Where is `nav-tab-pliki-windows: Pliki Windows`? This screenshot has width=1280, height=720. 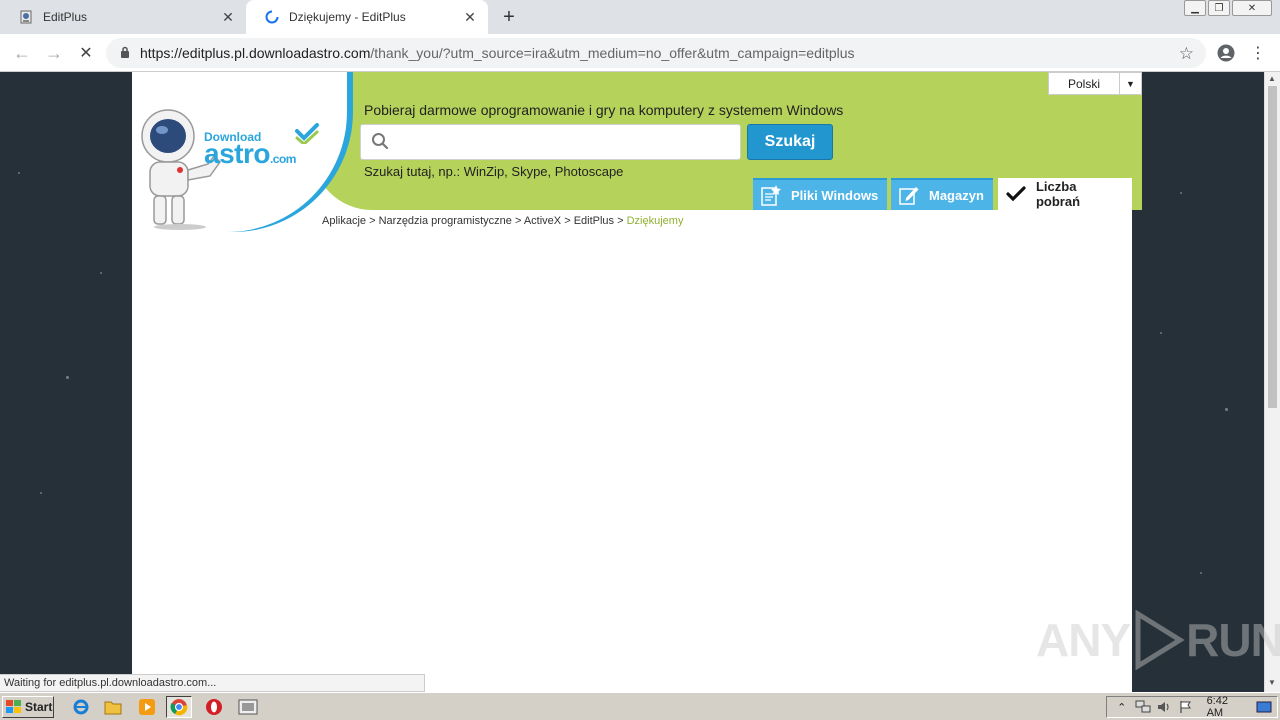
nav-tab-pliki-windows: Pliki Windows is located at coordinates (820, 194).